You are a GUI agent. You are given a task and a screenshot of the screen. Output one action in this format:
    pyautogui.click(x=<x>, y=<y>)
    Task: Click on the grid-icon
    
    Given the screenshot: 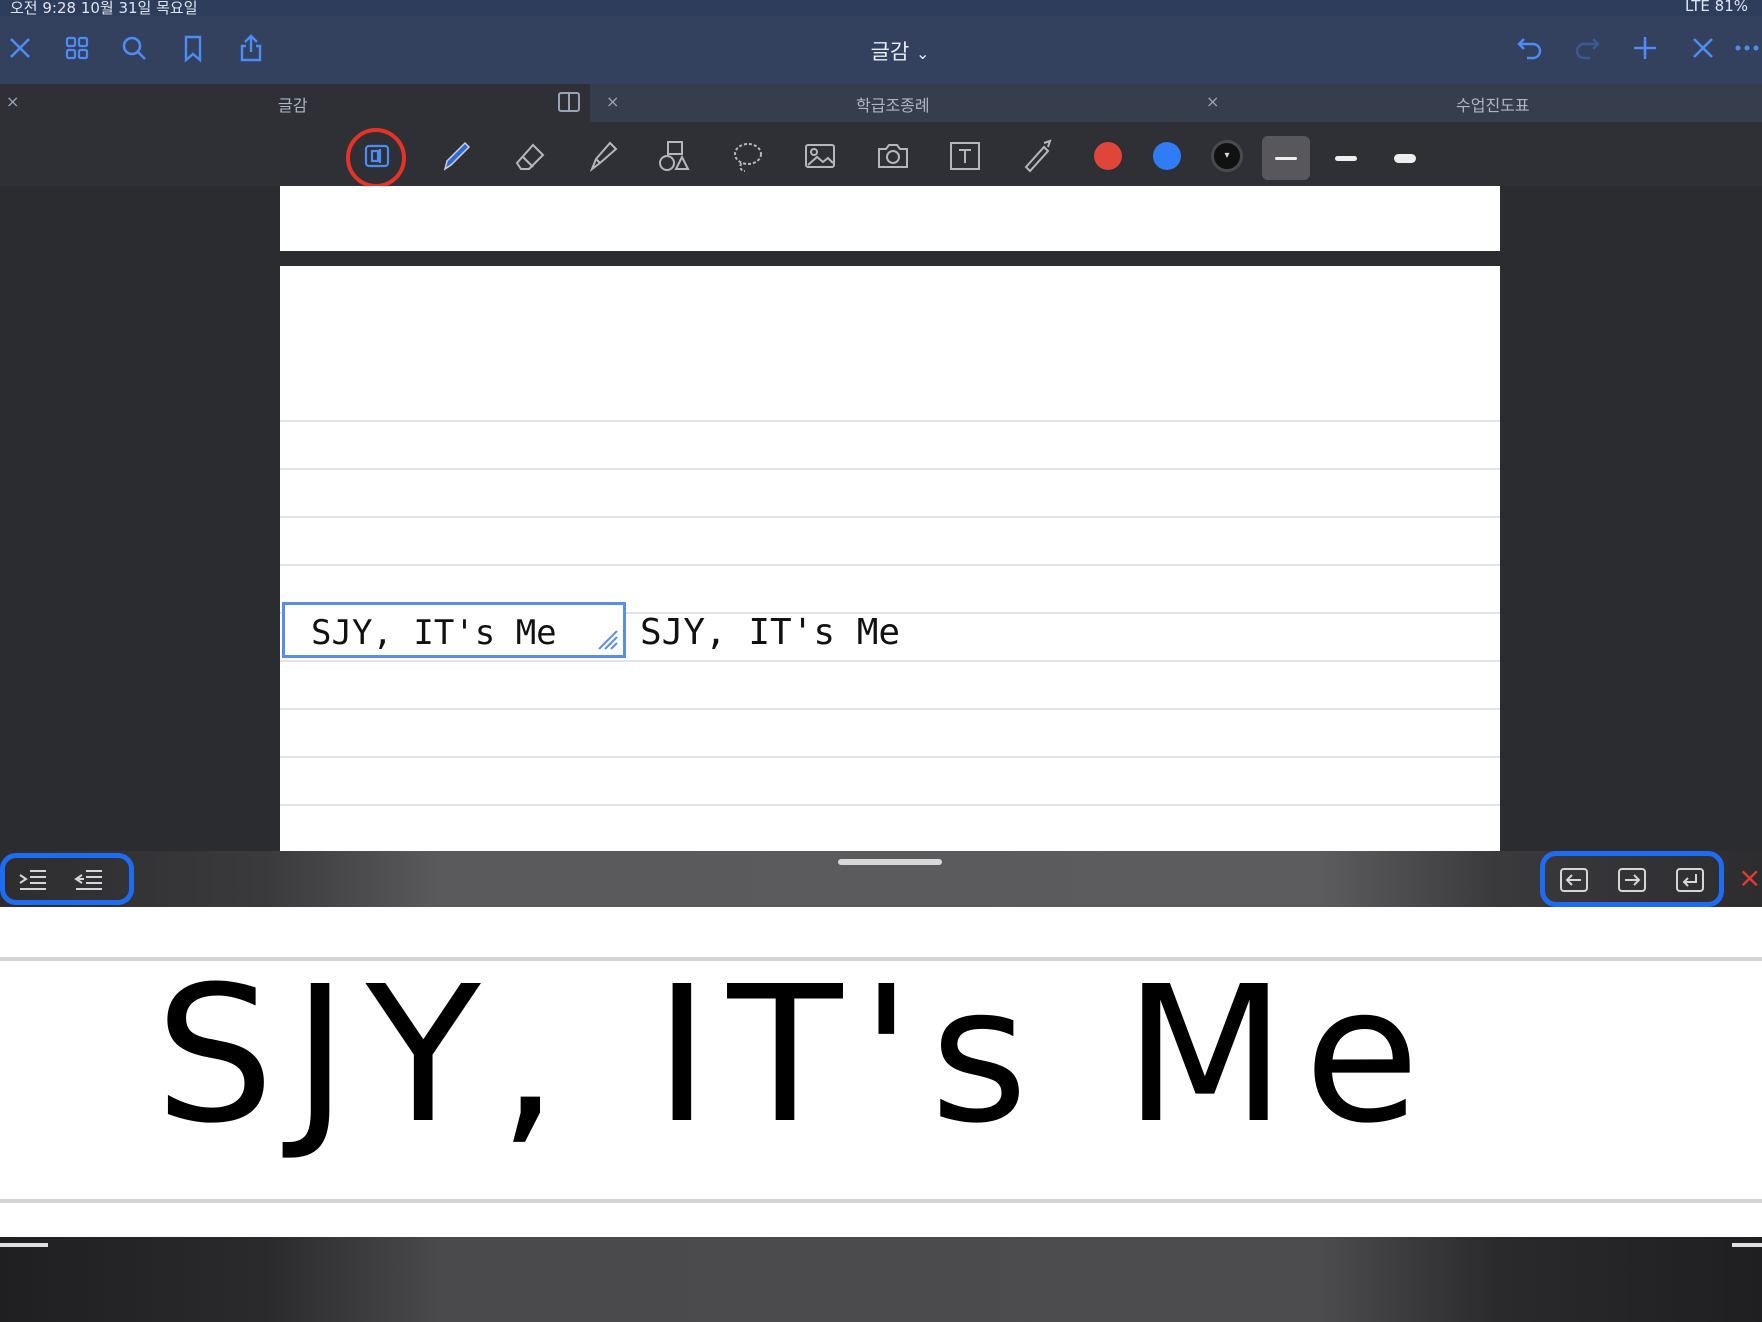 What is the action you would take?
    pyautogui.click(x=77, y=48)
    